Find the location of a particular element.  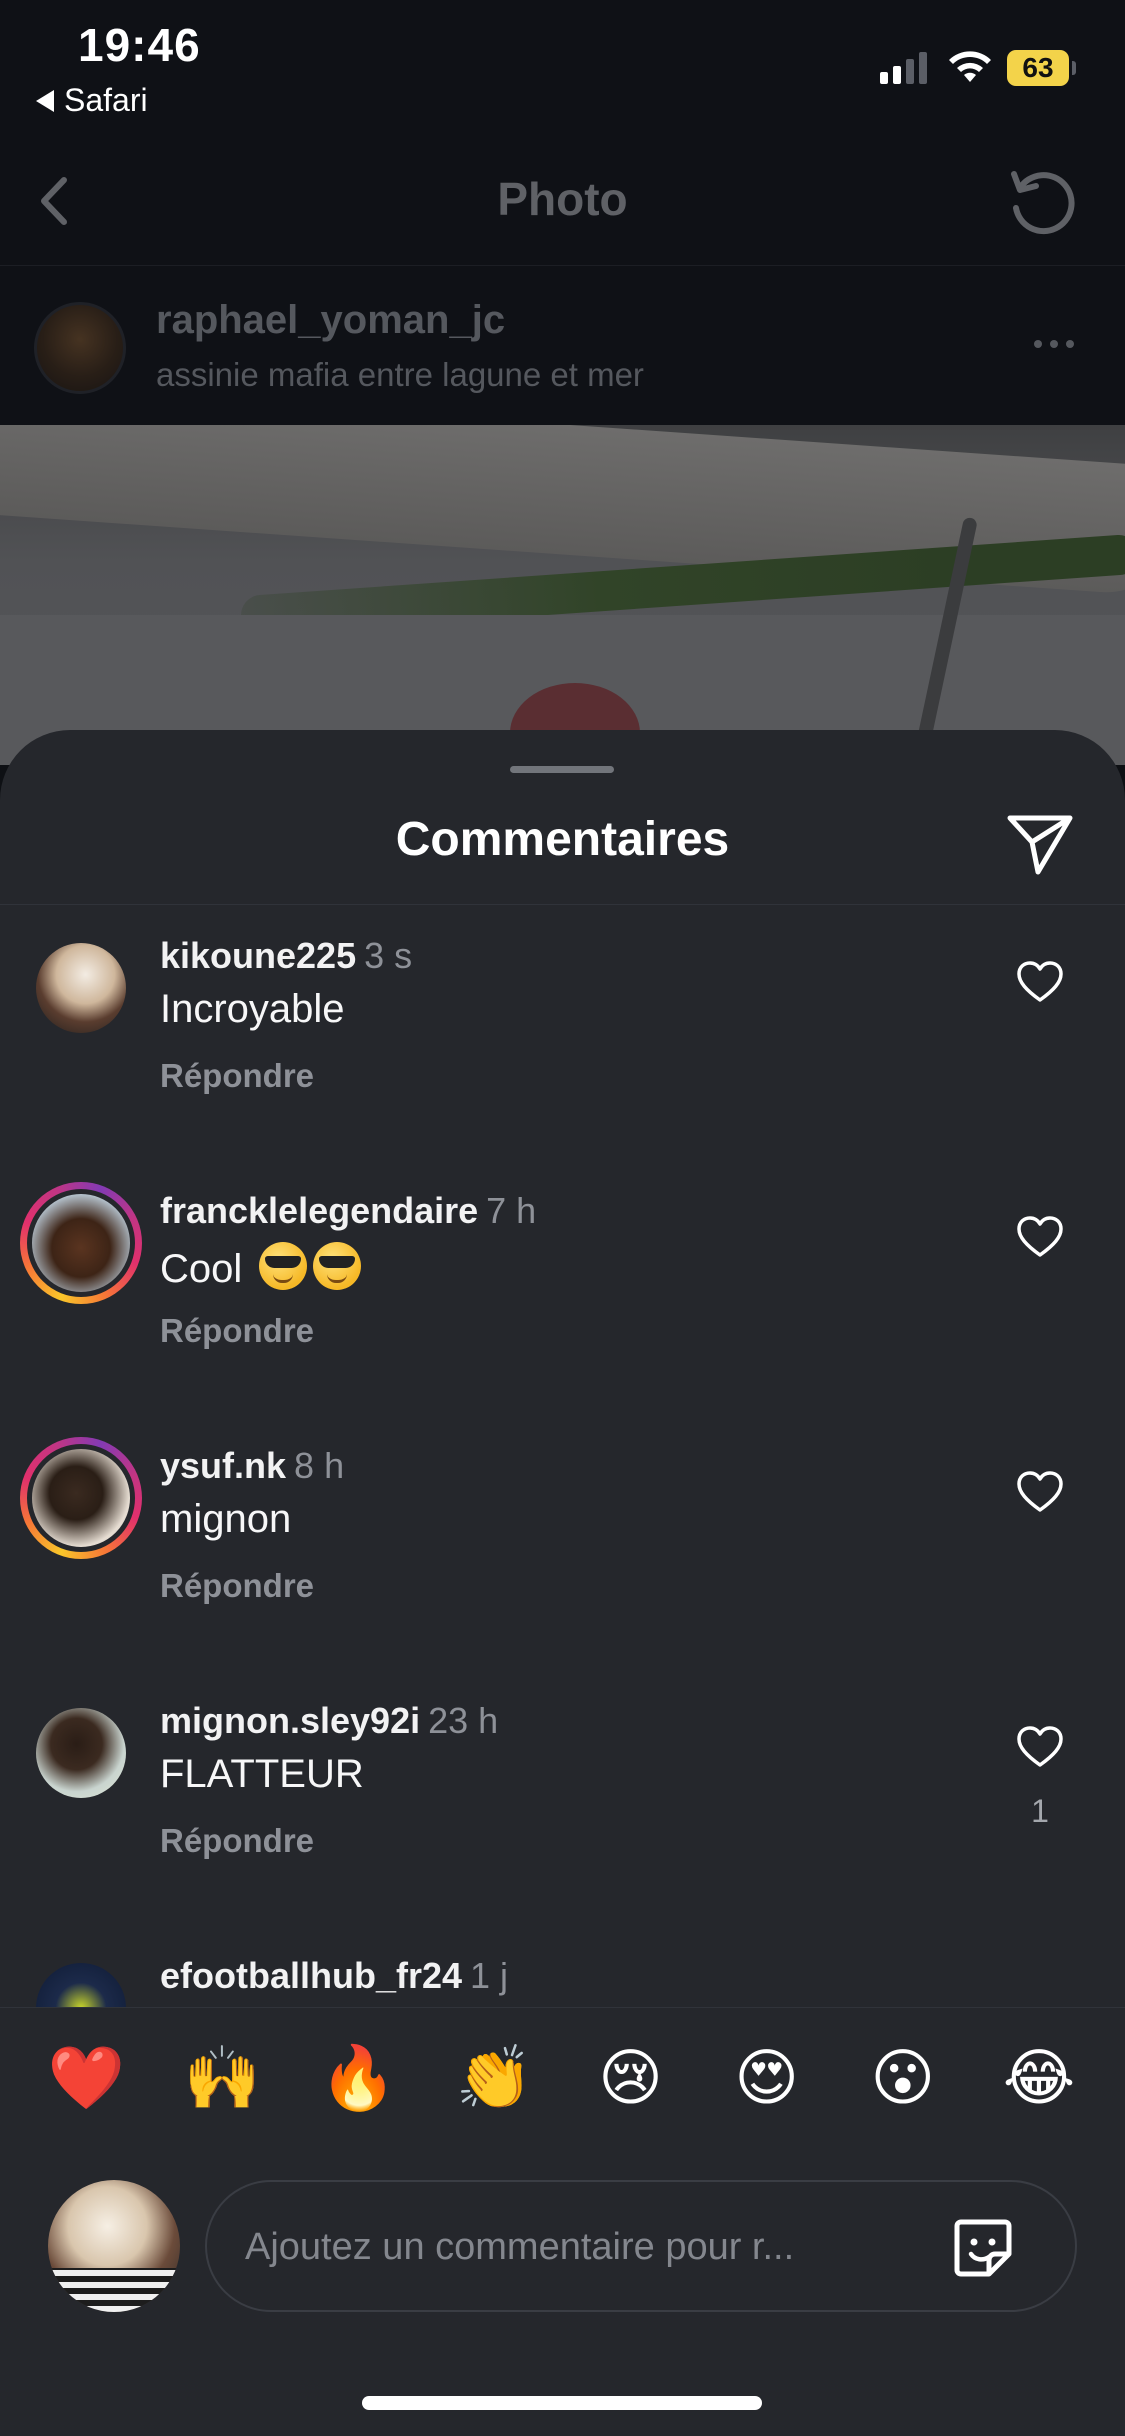

like-count: 1 is located at coordinates (1040, 1811).